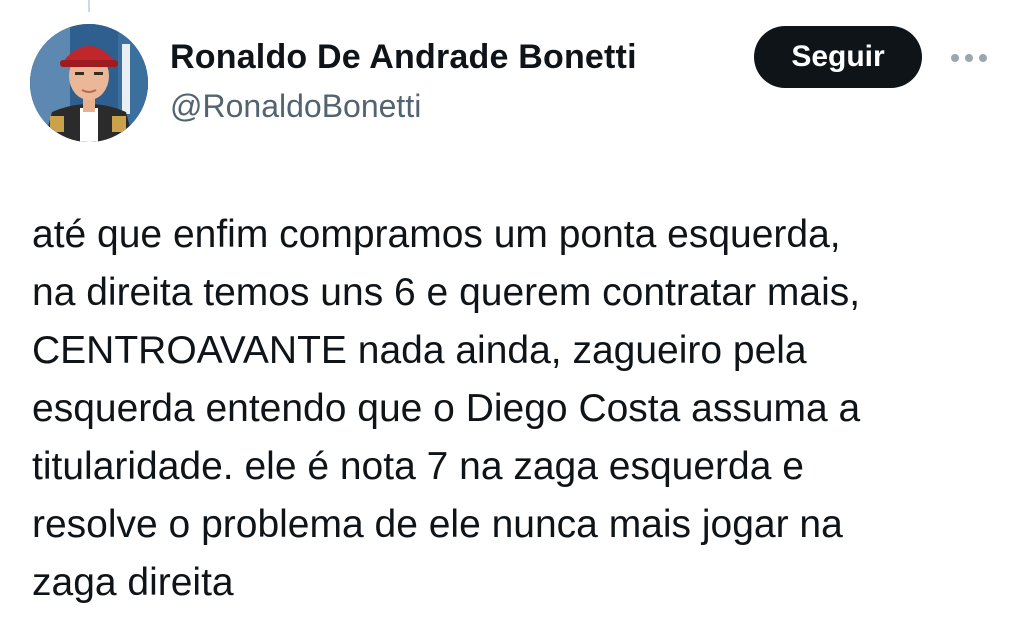  I want to click on more-options-button, so click(969, 58).